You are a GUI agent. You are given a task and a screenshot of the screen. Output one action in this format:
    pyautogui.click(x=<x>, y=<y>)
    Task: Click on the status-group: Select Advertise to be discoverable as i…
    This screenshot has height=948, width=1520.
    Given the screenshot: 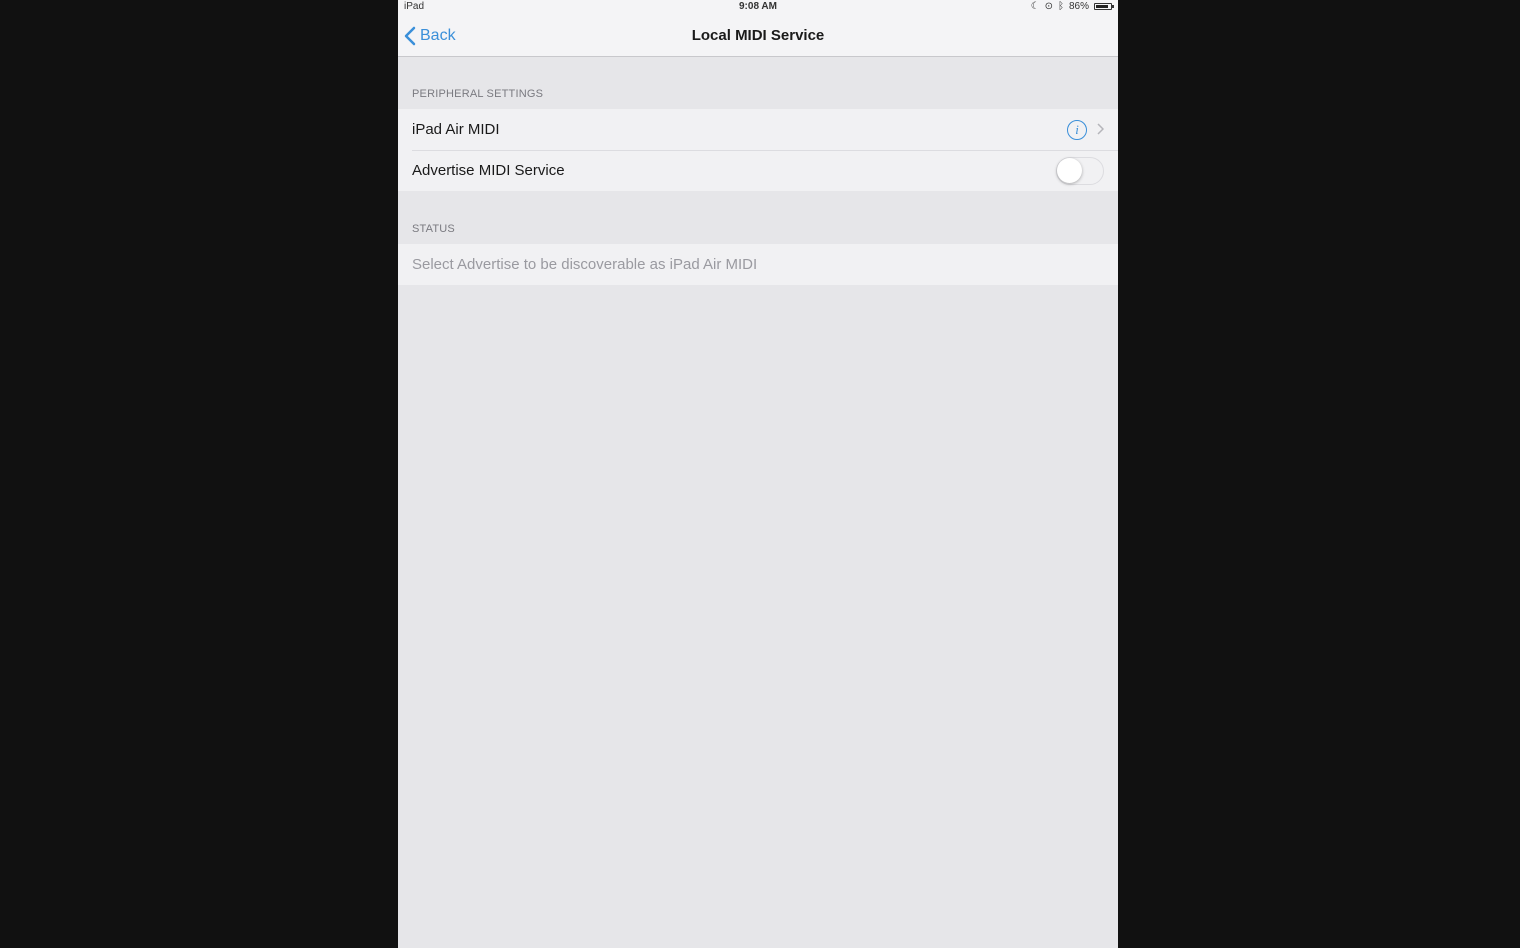 What is the action you would take?
    pyautogui.click(x=758, y=264)
    